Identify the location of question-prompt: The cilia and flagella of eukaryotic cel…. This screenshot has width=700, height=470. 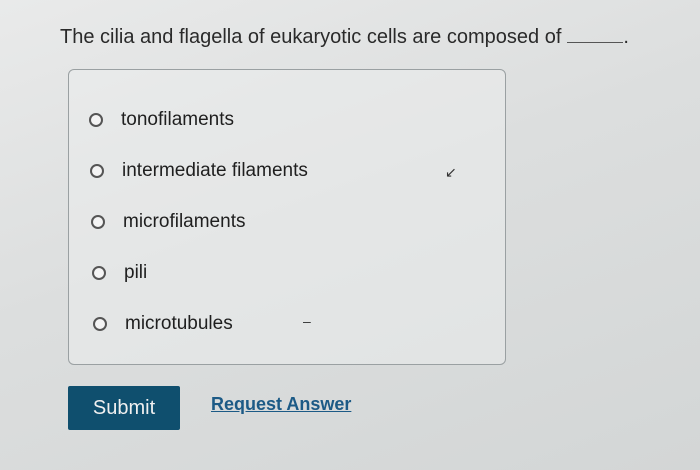
(311, 37).